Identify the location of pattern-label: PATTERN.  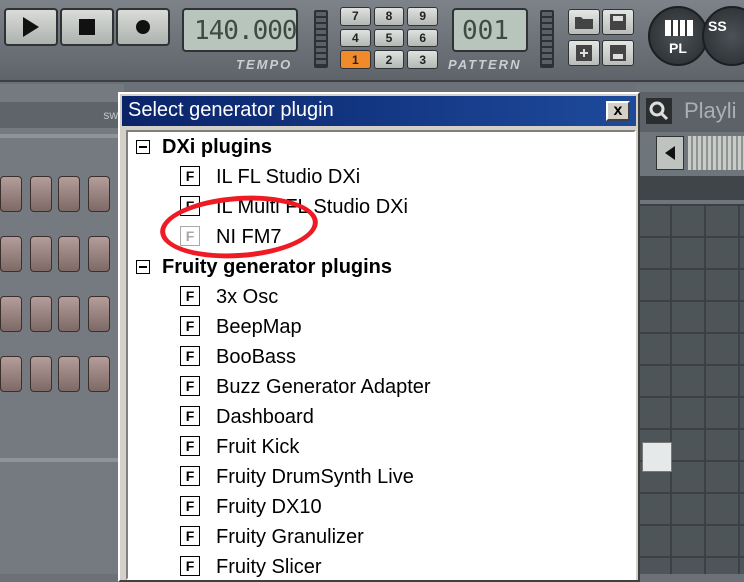
(485, 64).